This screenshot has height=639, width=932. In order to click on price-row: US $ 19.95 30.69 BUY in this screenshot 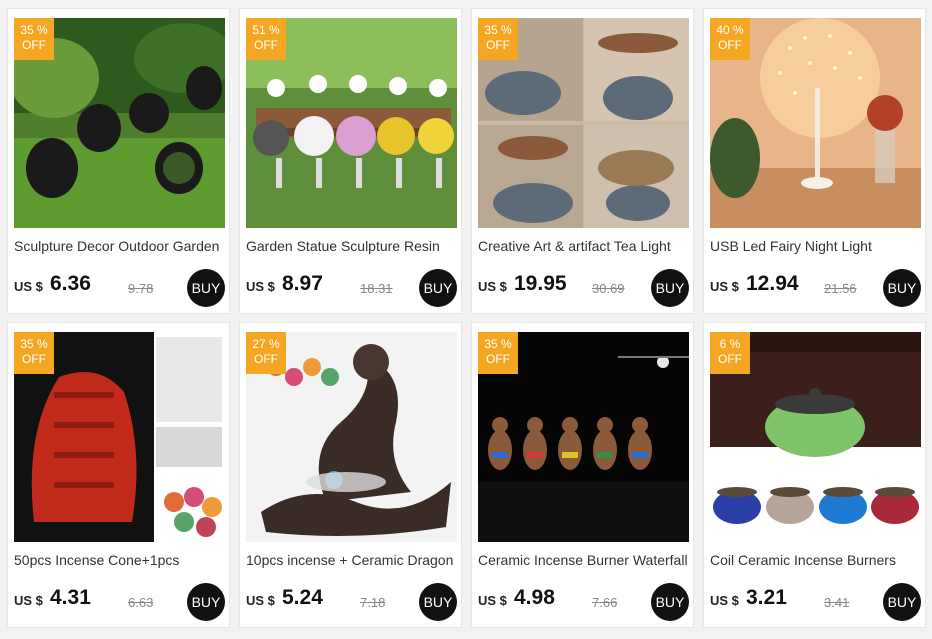, I will do `click(583, 289)`.